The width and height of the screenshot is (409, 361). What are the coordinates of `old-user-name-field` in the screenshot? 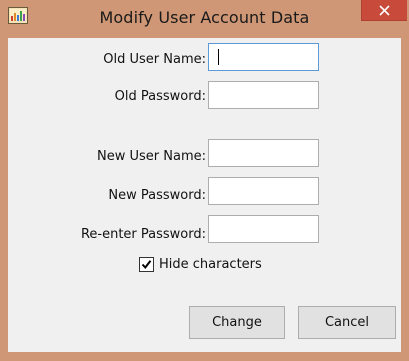 It's located at (263, 57).